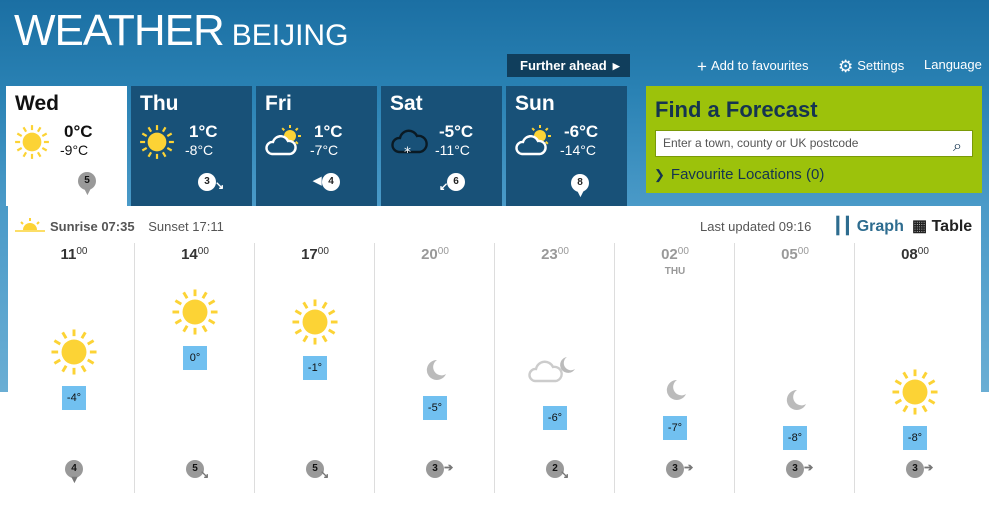 This screenshot has width=989, height=508. I want to click on day-name: Wed, so click(37, 103).